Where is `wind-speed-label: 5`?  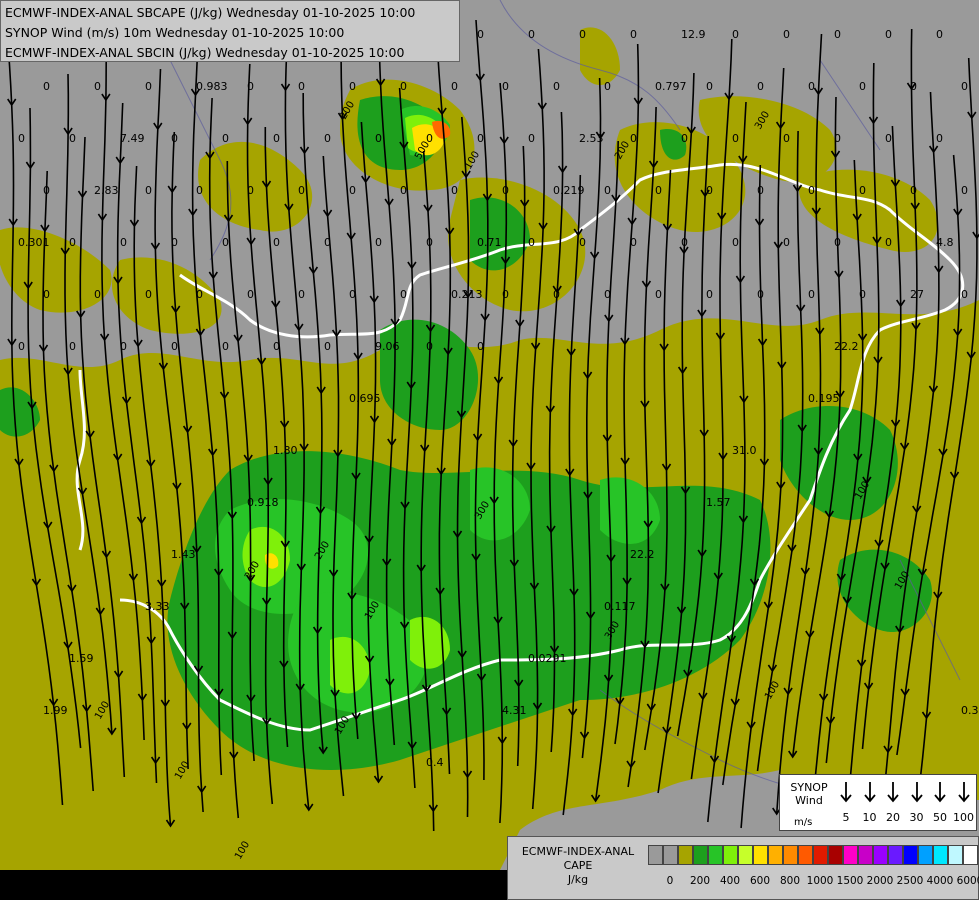
wind-speed-label: 5 is located at coordinates (846, 817).